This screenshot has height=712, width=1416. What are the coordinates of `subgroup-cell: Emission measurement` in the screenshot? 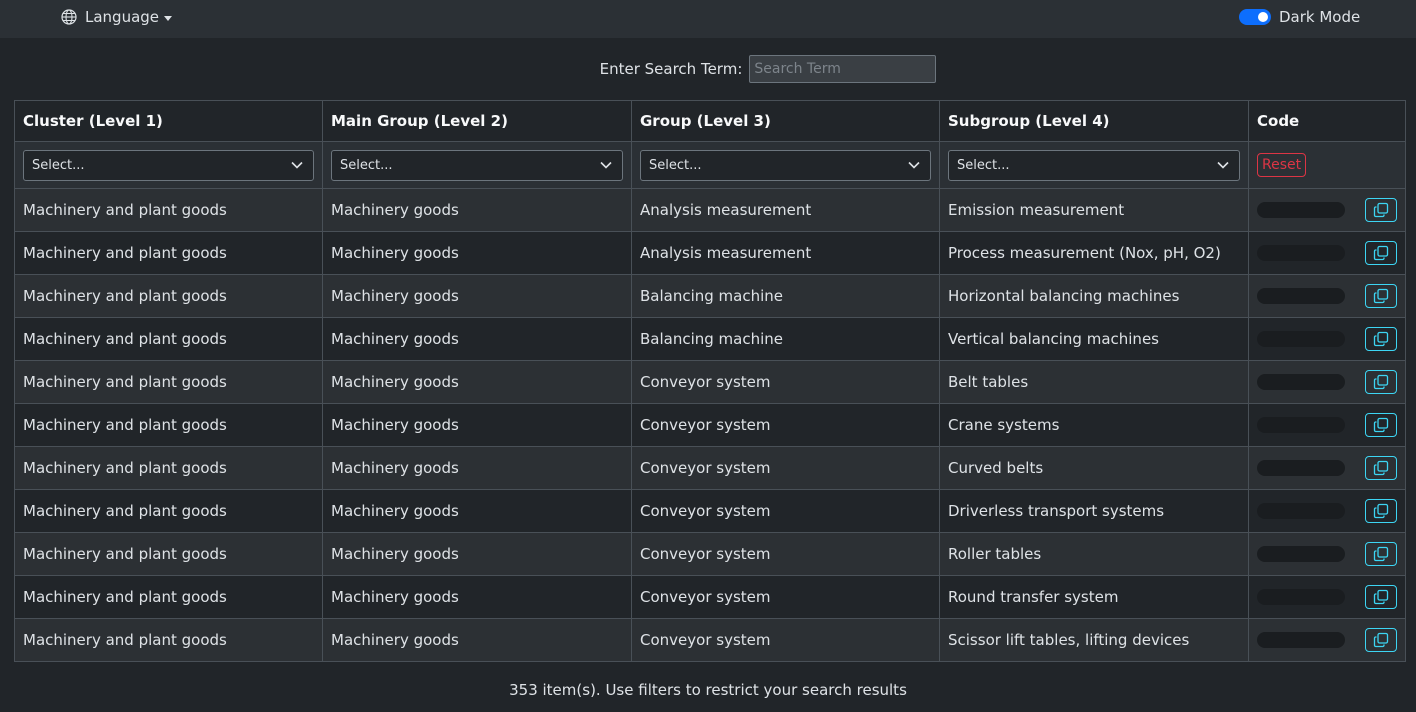 It's located at (1094, 210).